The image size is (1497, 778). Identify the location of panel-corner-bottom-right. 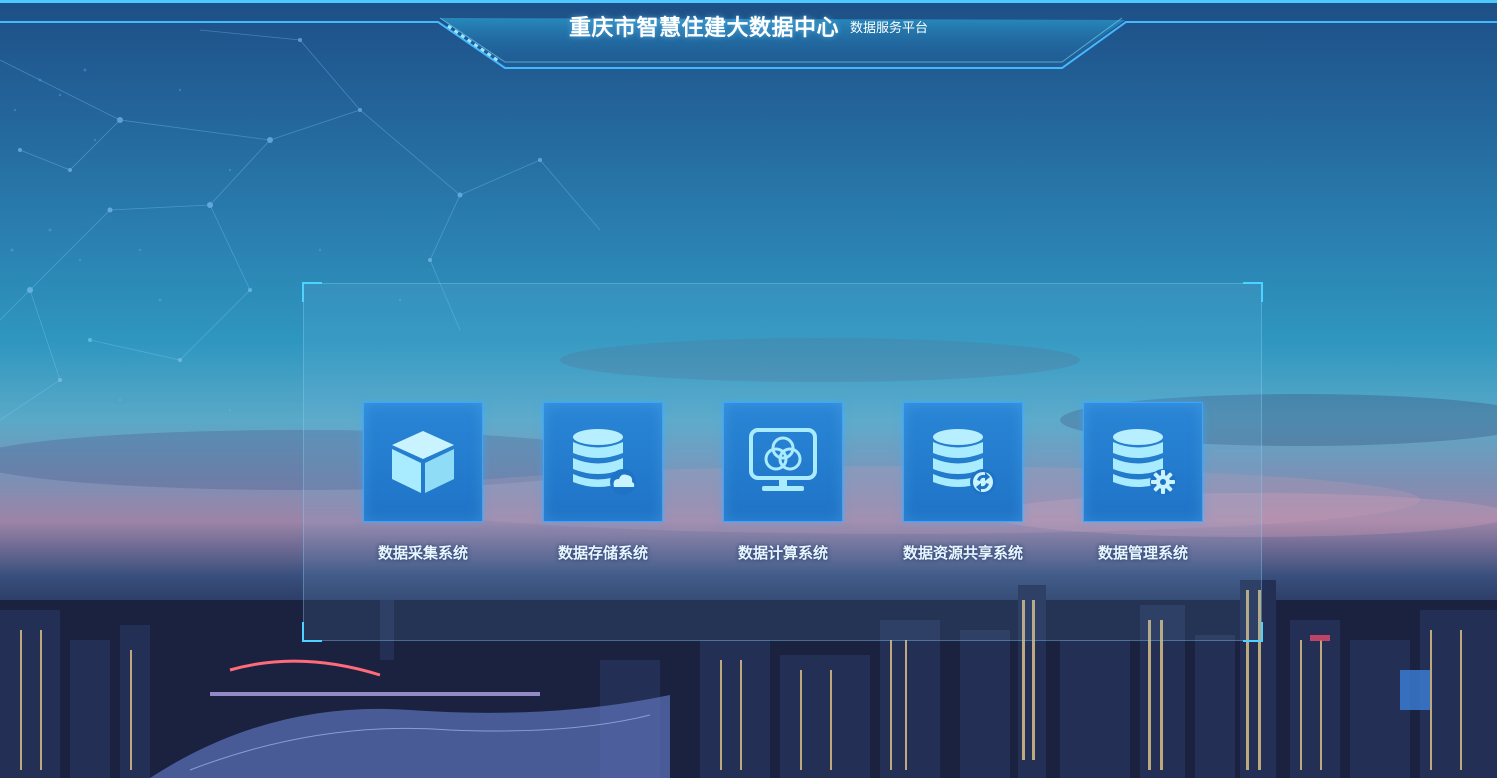
(1253, 632).